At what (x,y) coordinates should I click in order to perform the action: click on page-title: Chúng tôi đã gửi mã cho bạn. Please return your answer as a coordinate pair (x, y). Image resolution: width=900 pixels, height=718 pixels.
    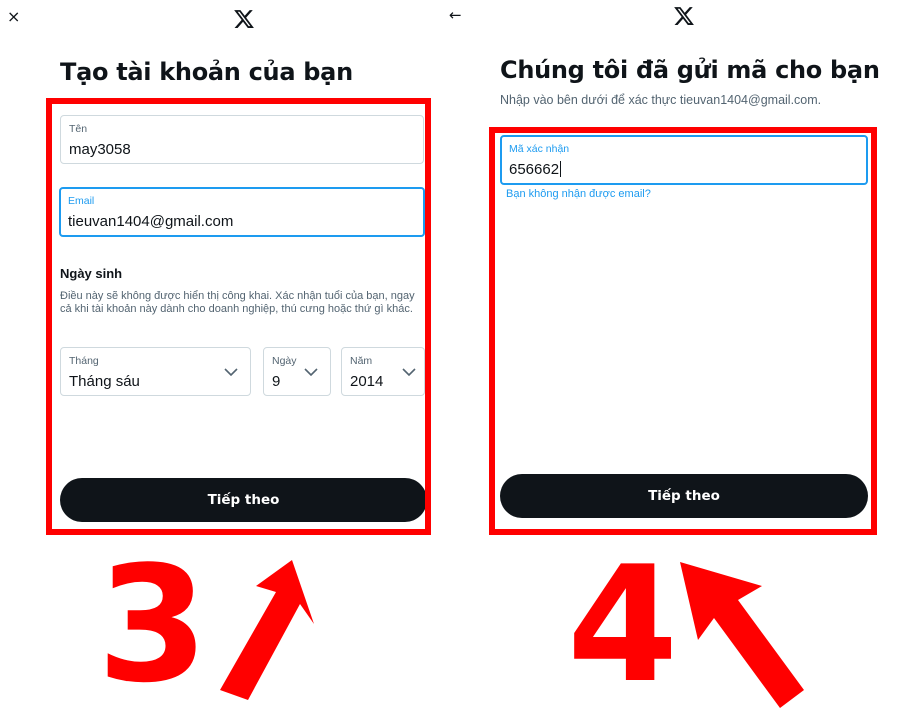
    Looking at the image, I should click on (690, 70).